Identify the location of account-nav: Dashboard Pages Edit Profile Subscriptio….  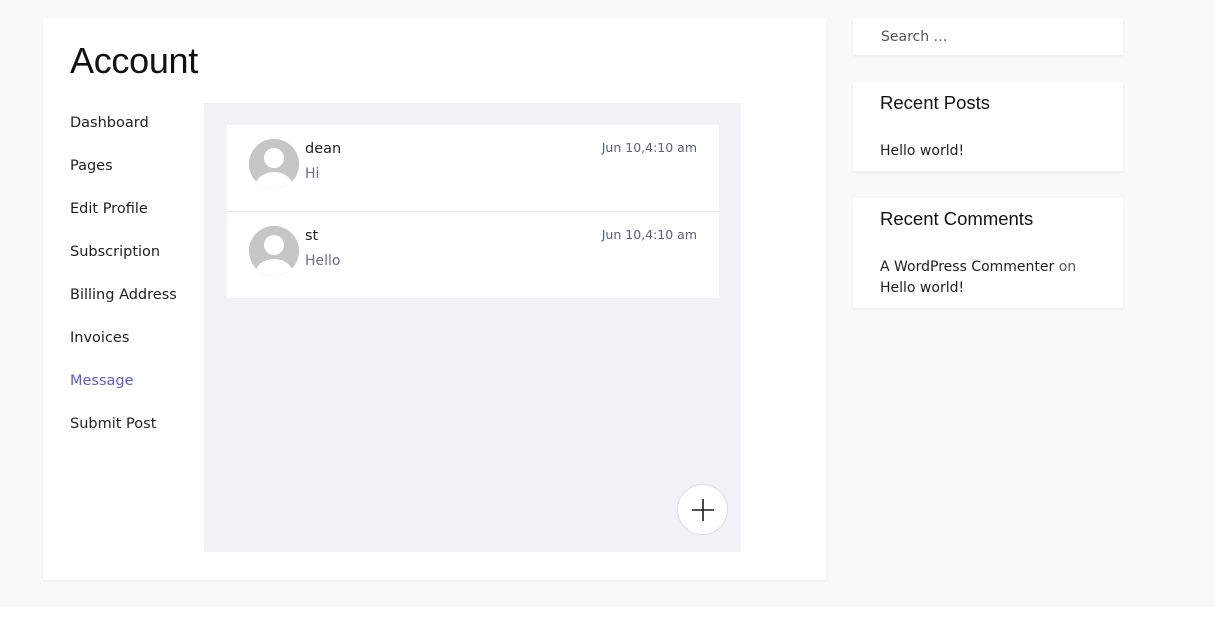
(140, 285).